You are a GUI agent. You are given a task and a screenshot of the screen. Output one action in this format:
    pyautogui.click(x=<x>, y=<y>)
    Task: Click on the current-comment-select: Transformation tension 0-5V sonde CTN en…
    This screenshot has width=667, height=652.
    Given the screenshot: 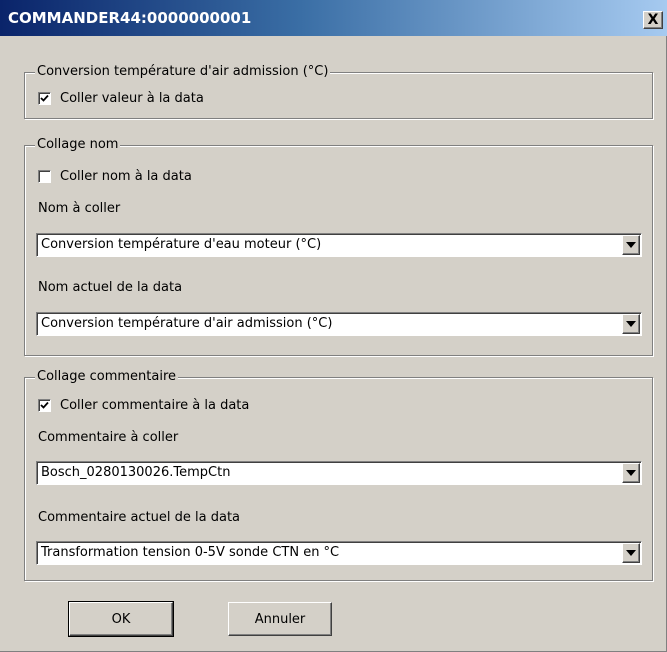 What is the action you would take?
    pyautogui.click(x=339, y=553)
    